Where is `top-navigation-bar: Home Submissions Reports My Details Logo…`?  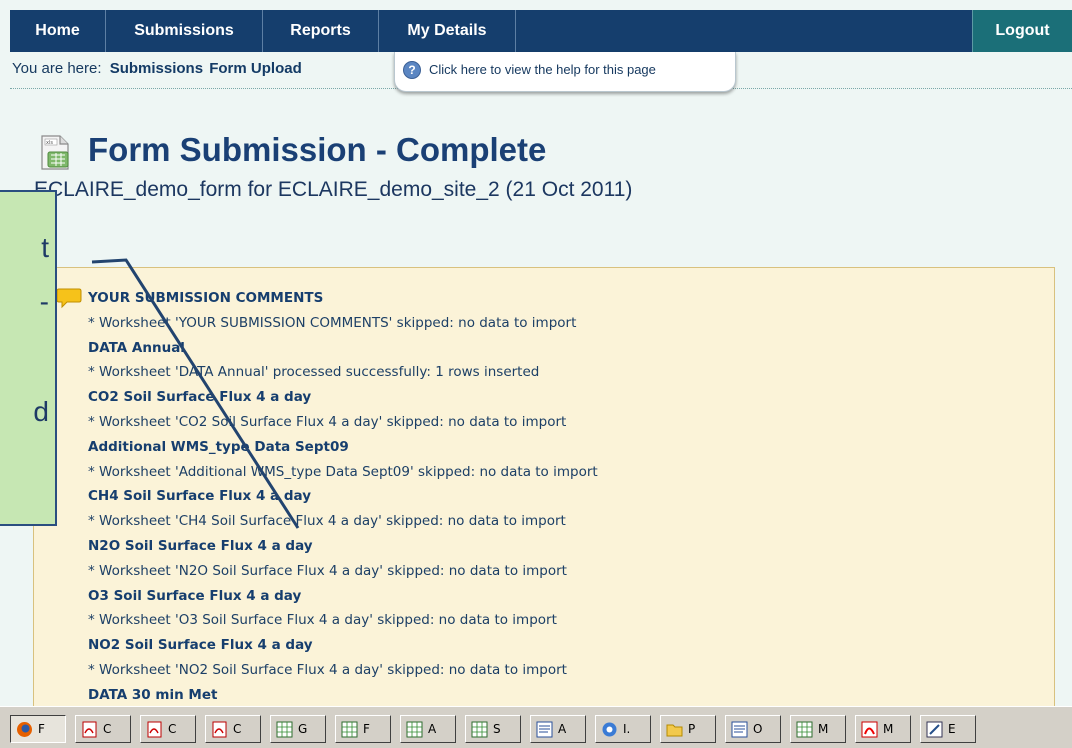
top-navigation-bar: Home Submissions Reports My Details Logo… is located at coordinates (541, 31).